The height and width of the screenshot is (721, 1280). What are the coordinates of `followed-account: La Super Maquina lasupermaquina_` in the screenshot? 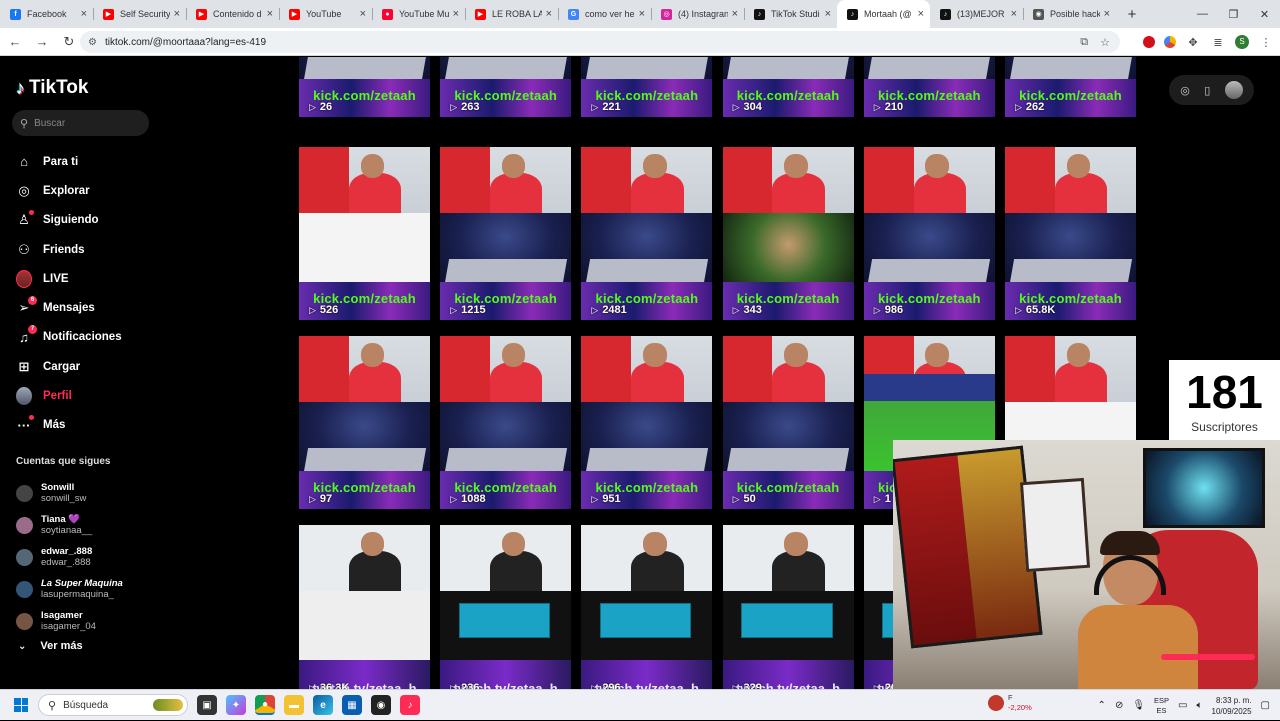 It's located at (69, 589).